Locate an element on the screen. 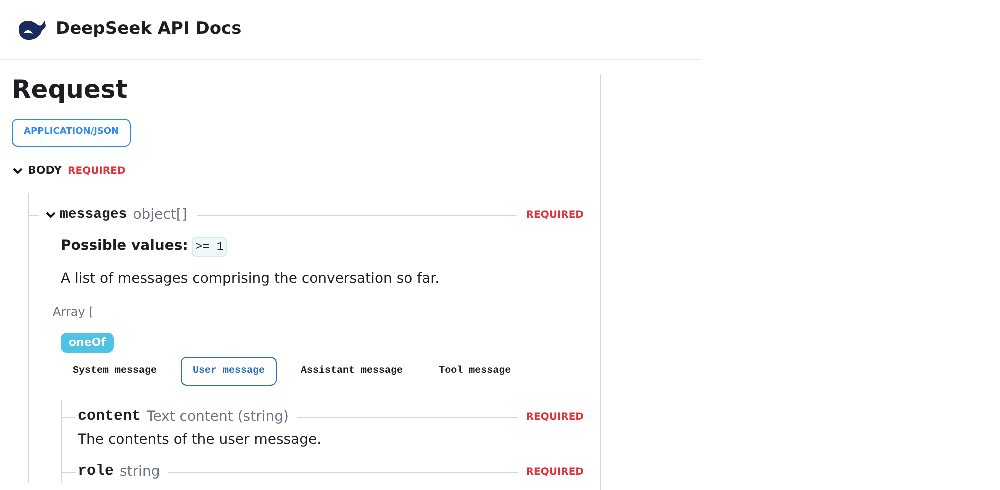 This screenshot has height=490, width=1000. possible-value-code: >= 1 is located at coordinates (210, 246).